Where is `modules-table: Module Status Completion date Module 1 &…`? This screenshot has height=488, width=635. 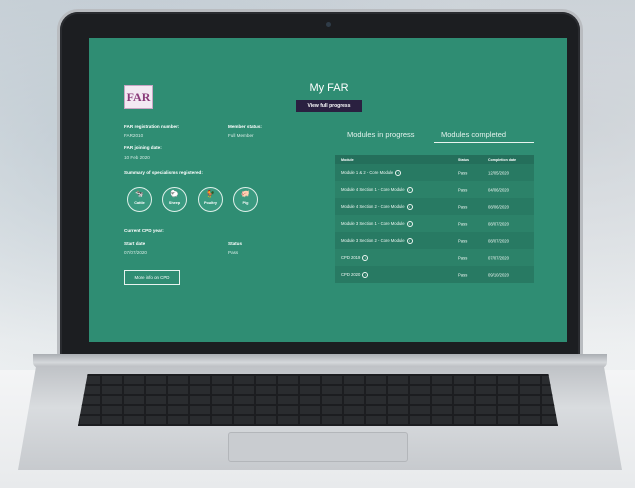 modules-table: Module Status Completion date Module 1 &… is located at coordinates (434, 219).